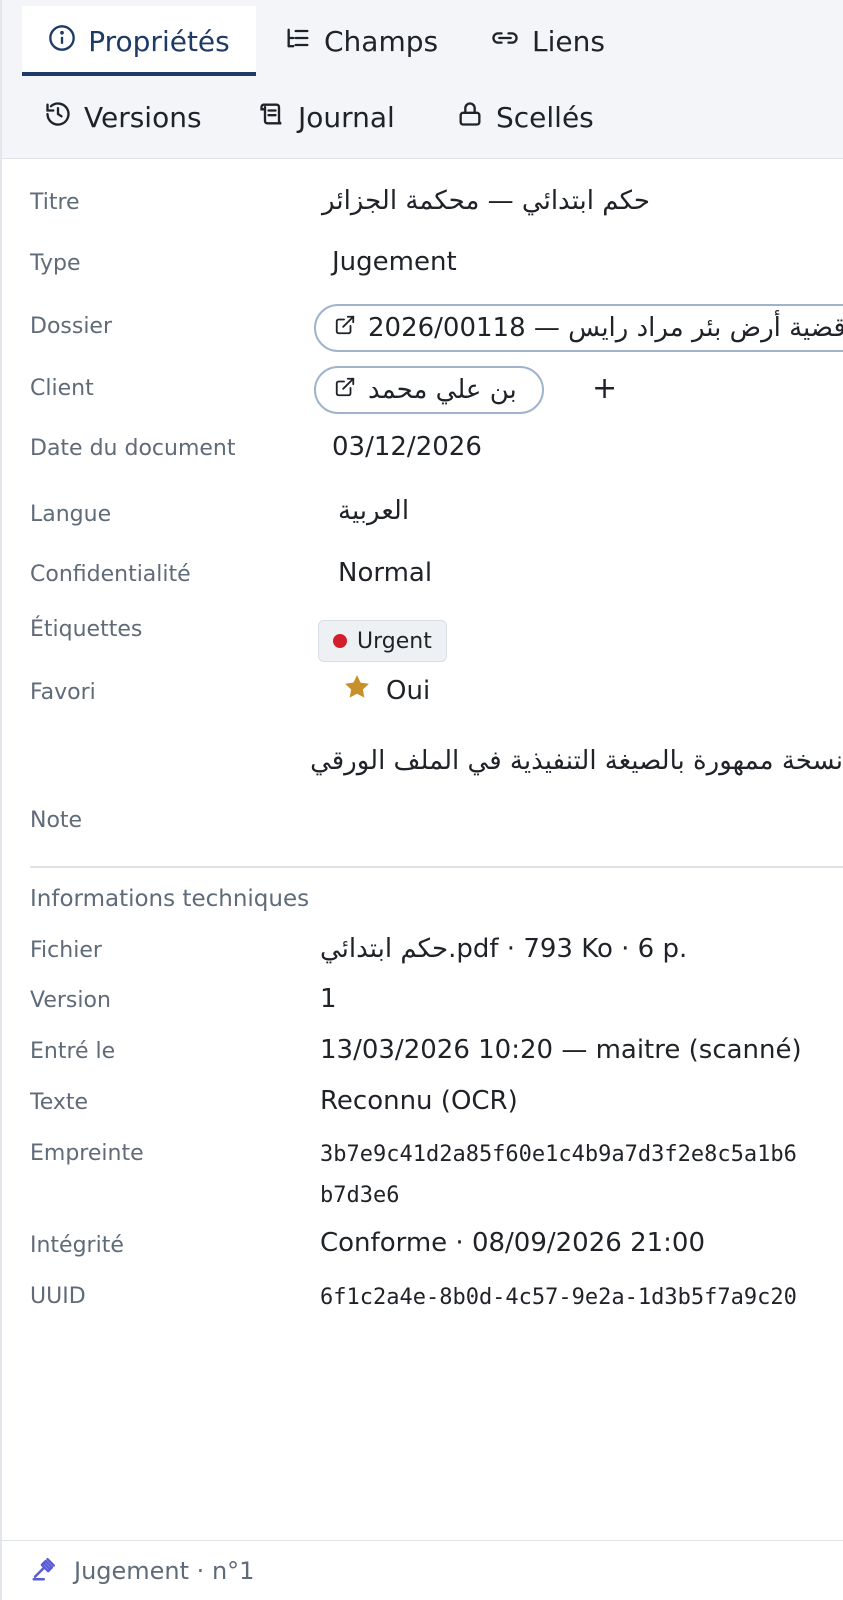  I want to click on tab-journal: Journal, so click(326, 117).